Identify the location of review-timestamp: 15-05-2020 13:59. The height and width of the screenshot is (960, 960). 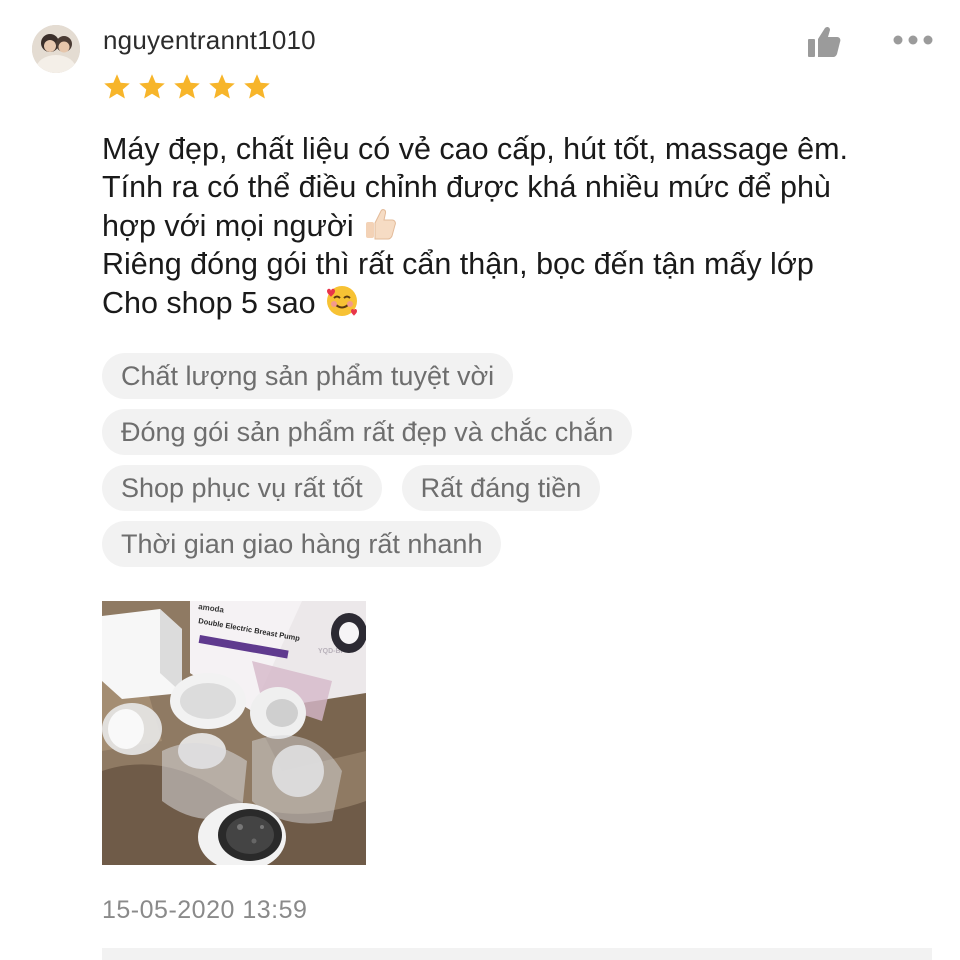
(205, 910).